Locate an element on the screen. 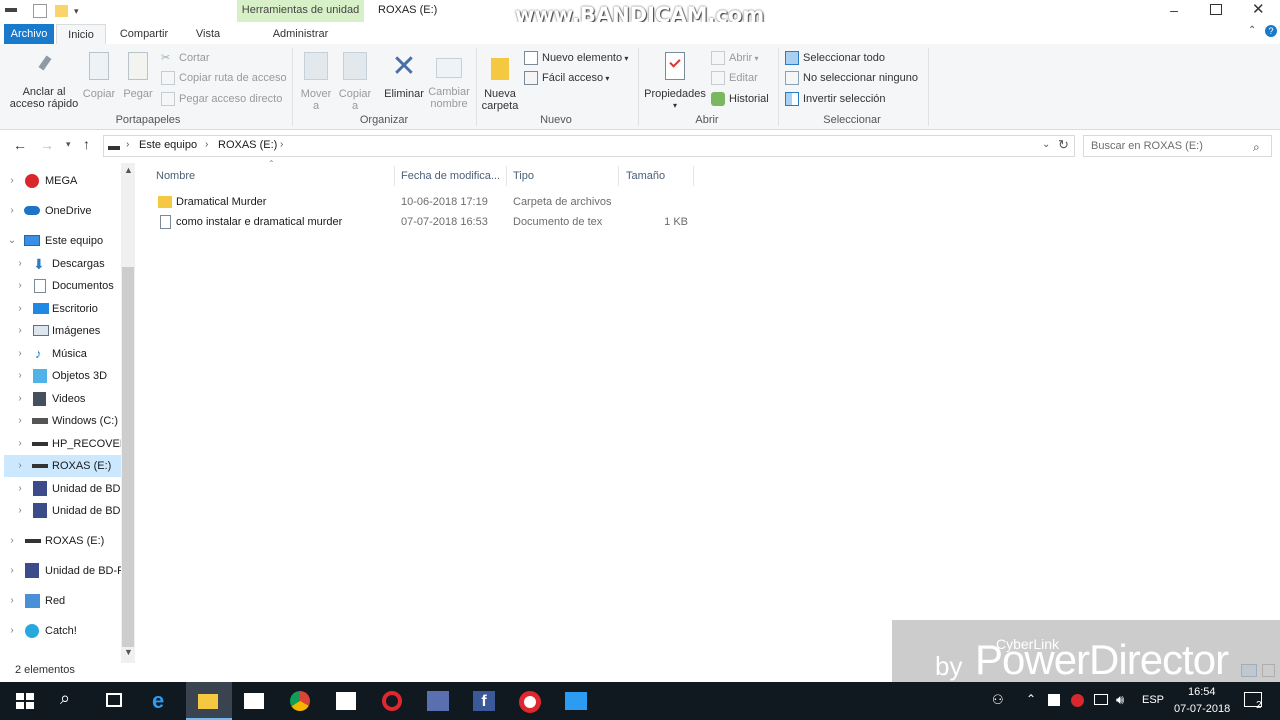 Image resolution: width=1280 pixels, height=720 pixels. nav-item-unidad-bd-r: › Unidad de BD-R is located at coordinates (60, 571).